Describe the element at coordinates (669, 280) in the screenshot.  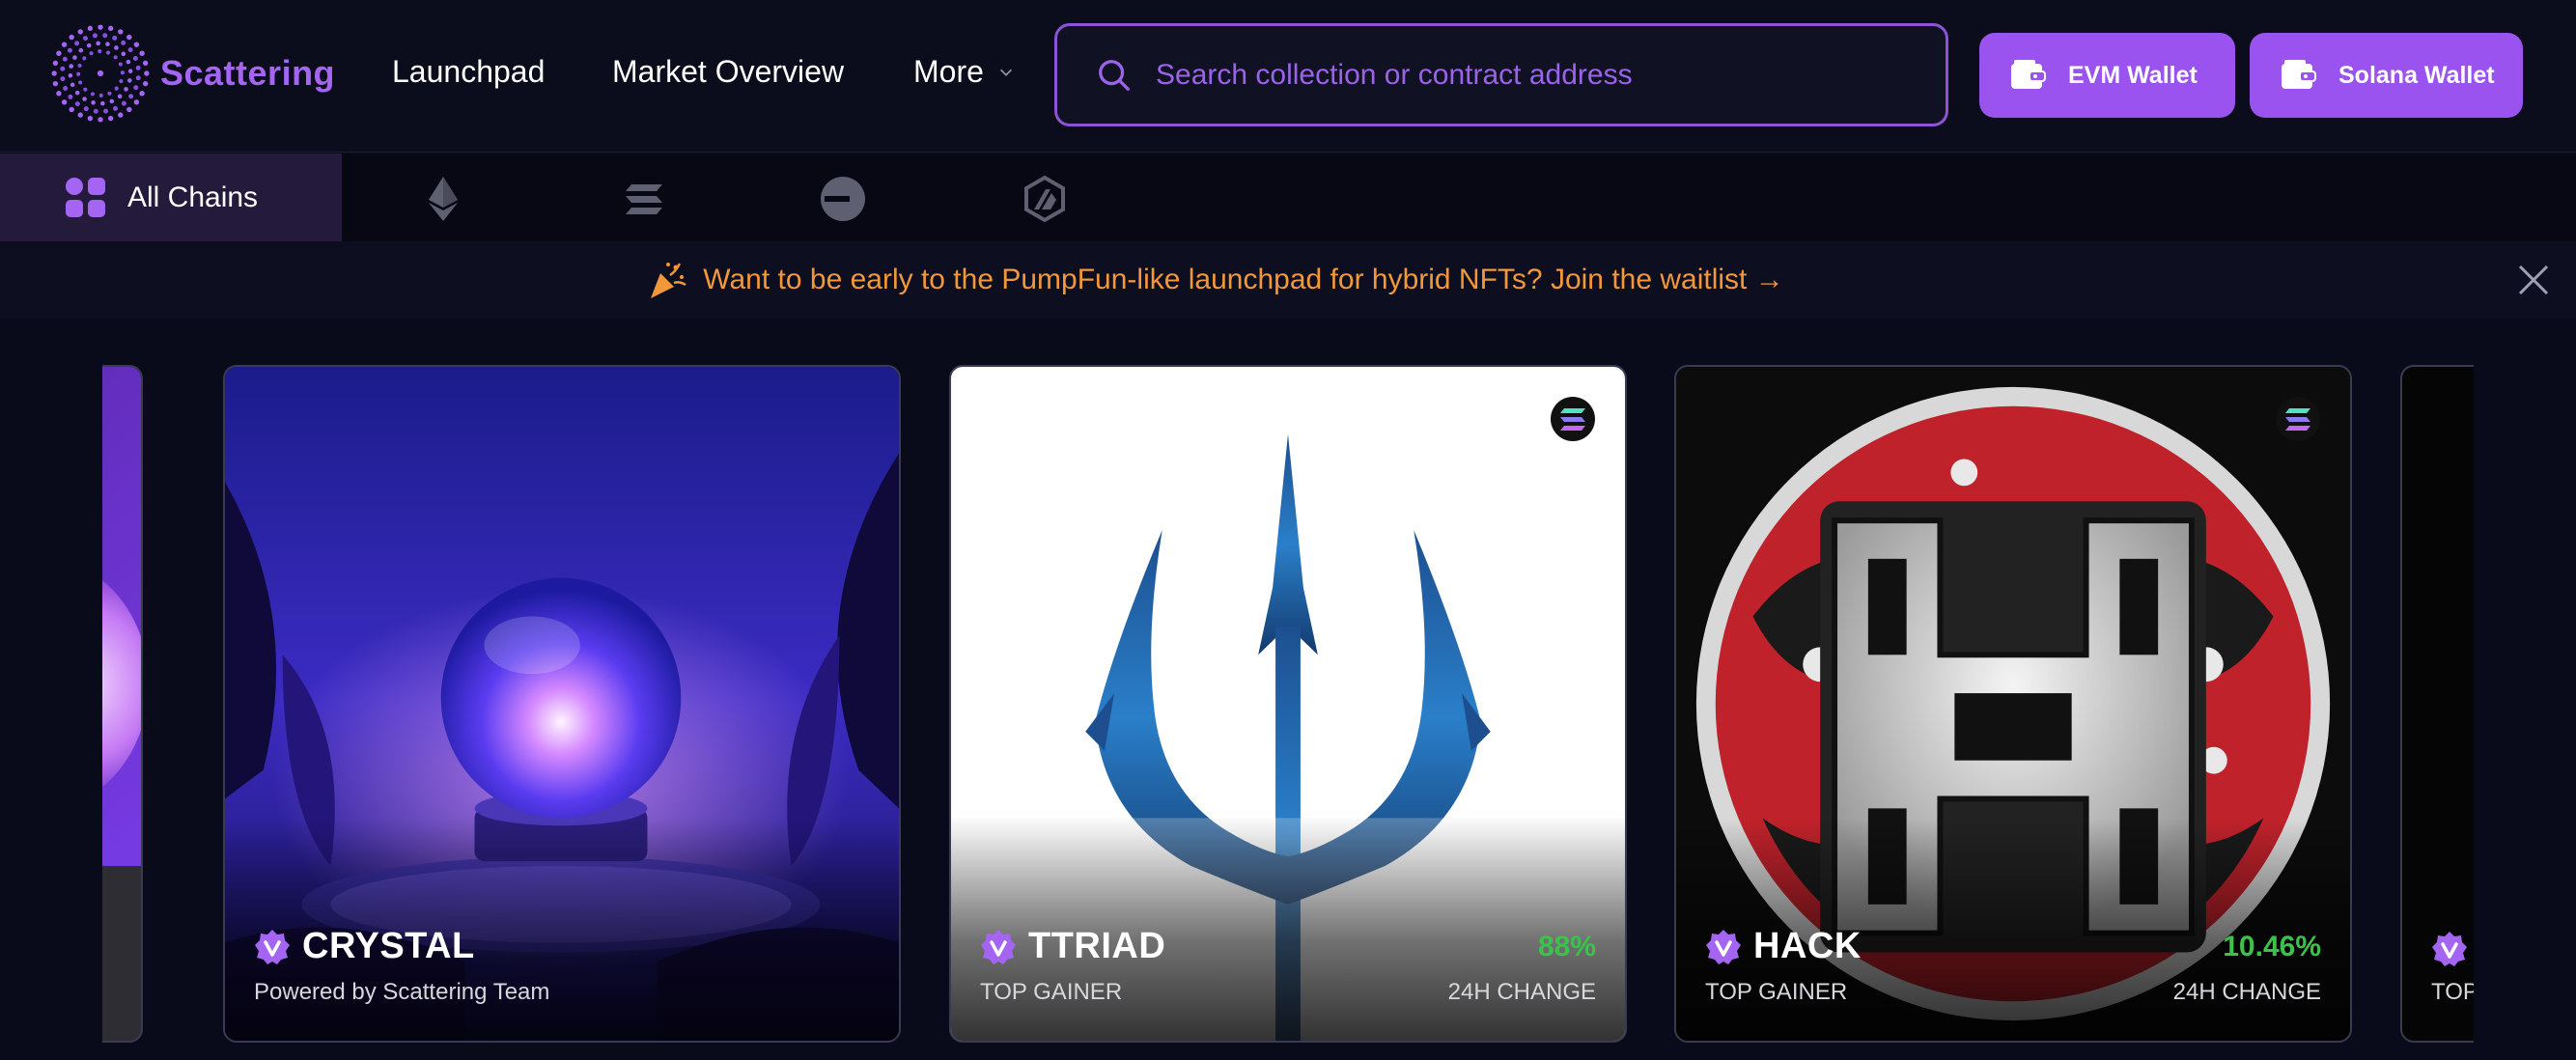
I see `party-popper-icon` at that location.